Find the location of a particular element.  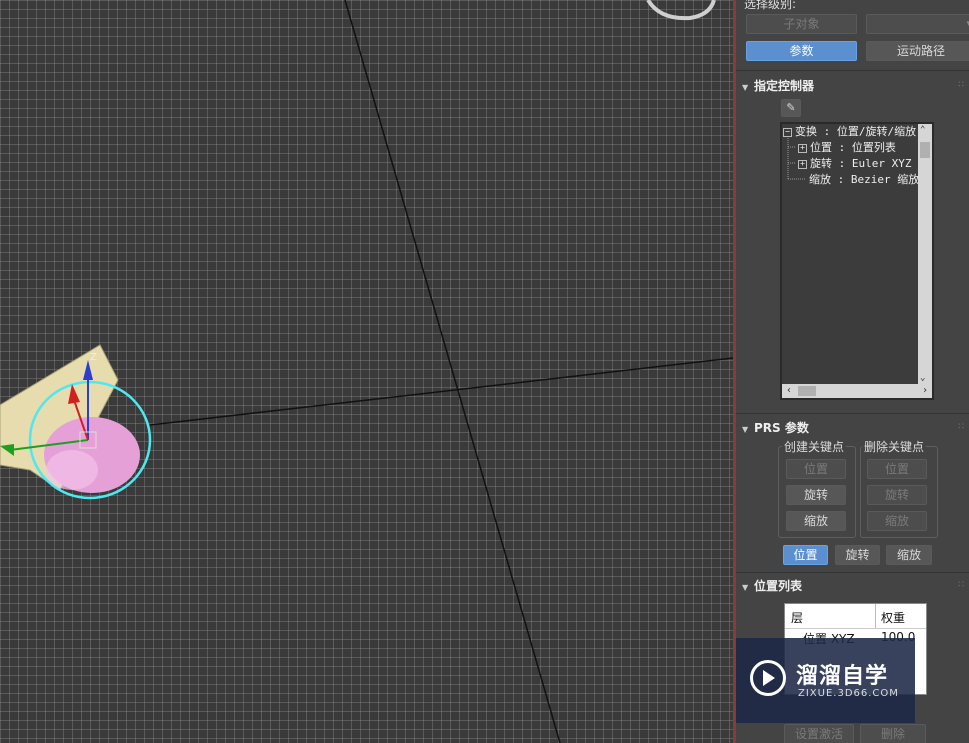

tree-node-label: 旋转 : Euler XYZ is located at coordinates (861, 163).